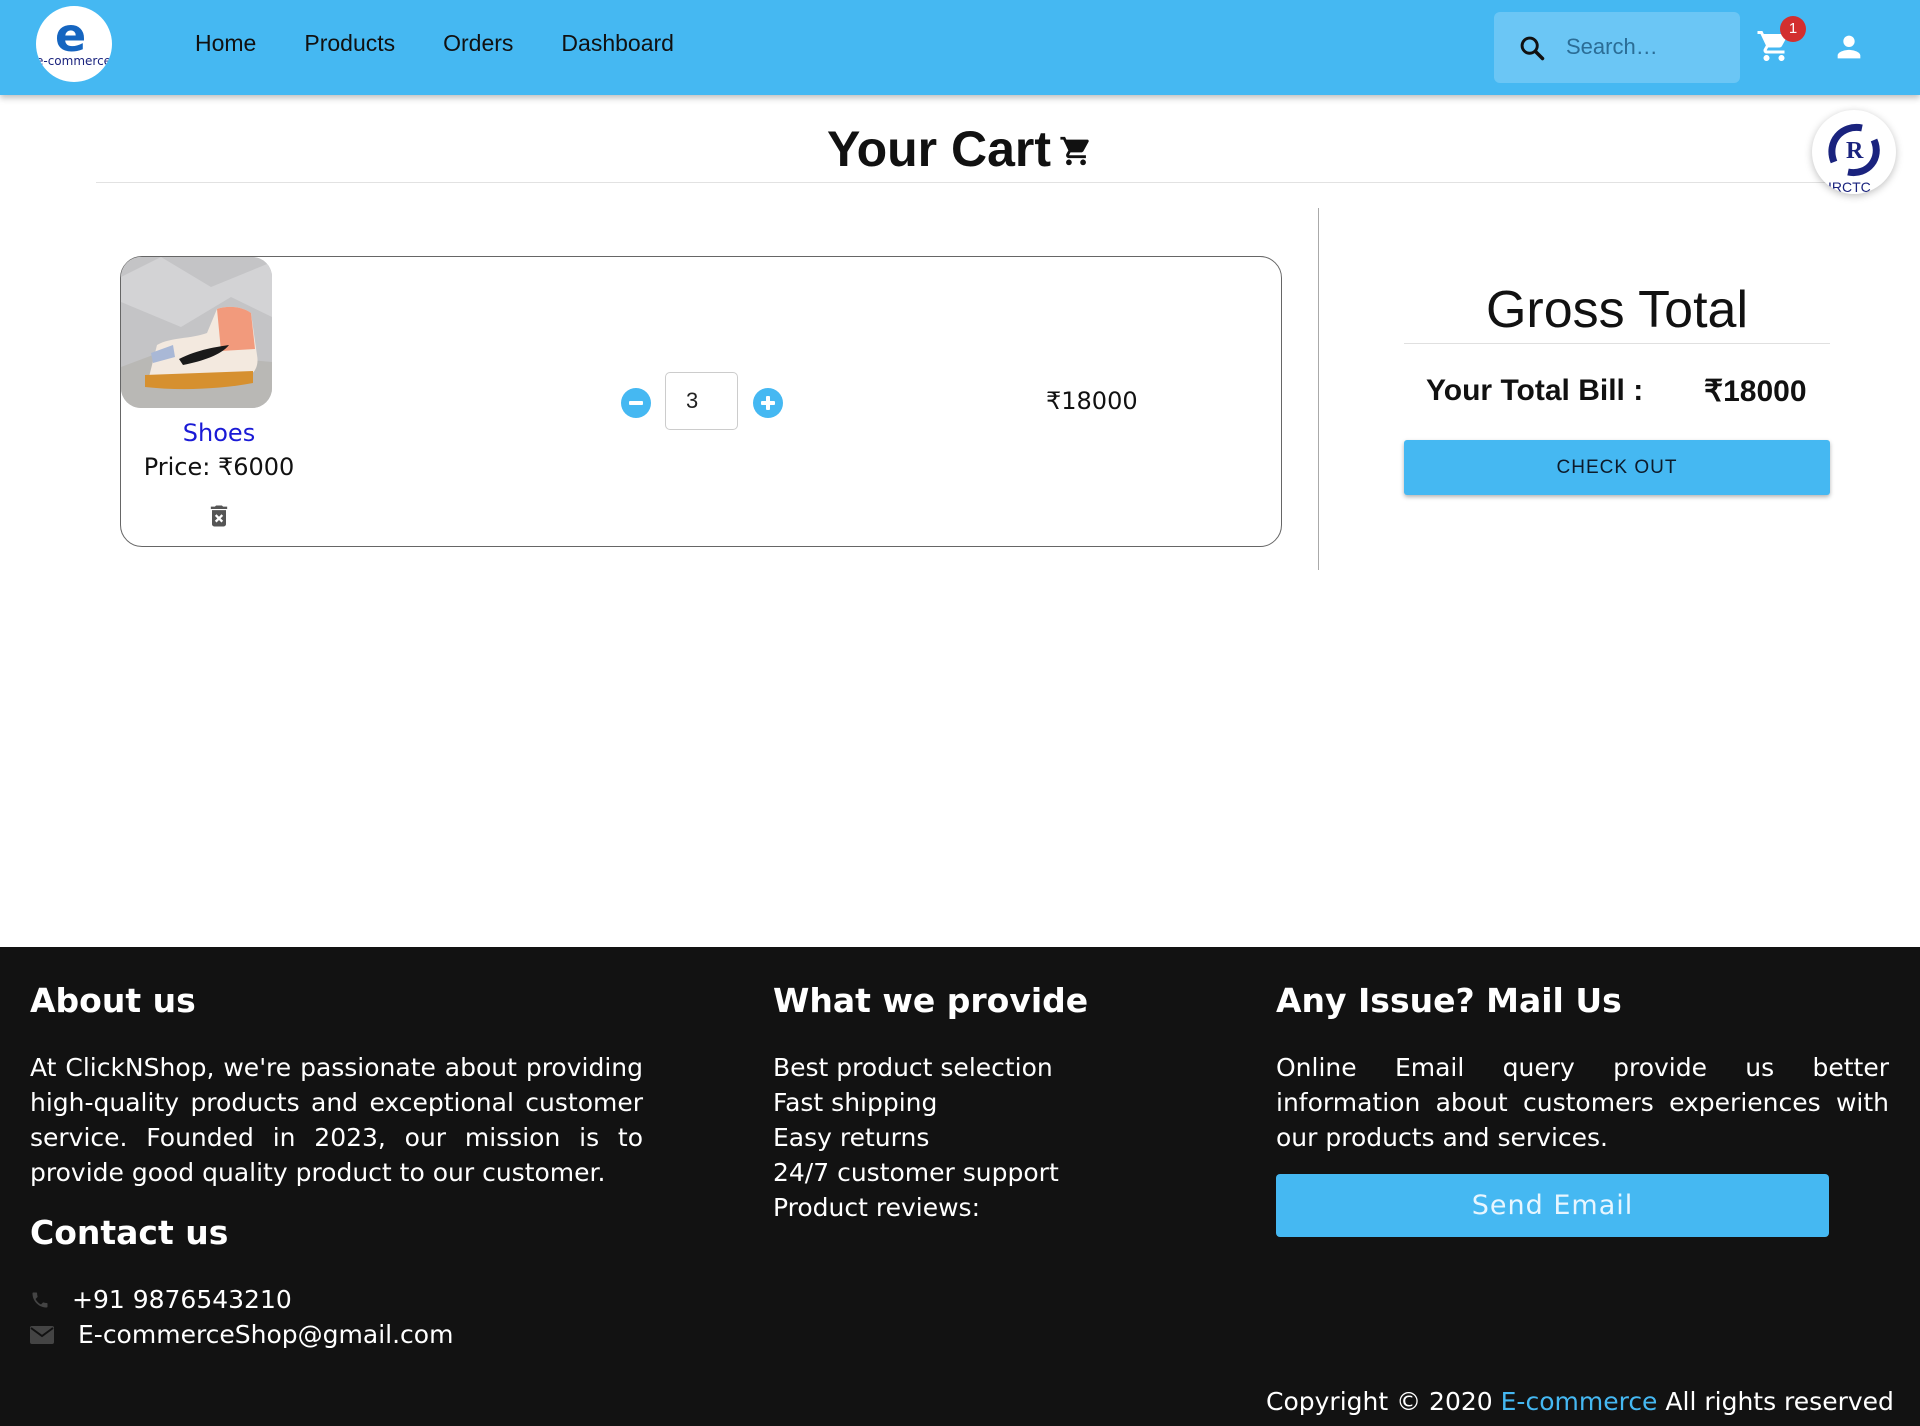 This screenshot has height=1426, width=1920. Describe the element at coordinates (916, 1172) in the screenshot. I see `provide-item: 24/7 customer support` at that location.